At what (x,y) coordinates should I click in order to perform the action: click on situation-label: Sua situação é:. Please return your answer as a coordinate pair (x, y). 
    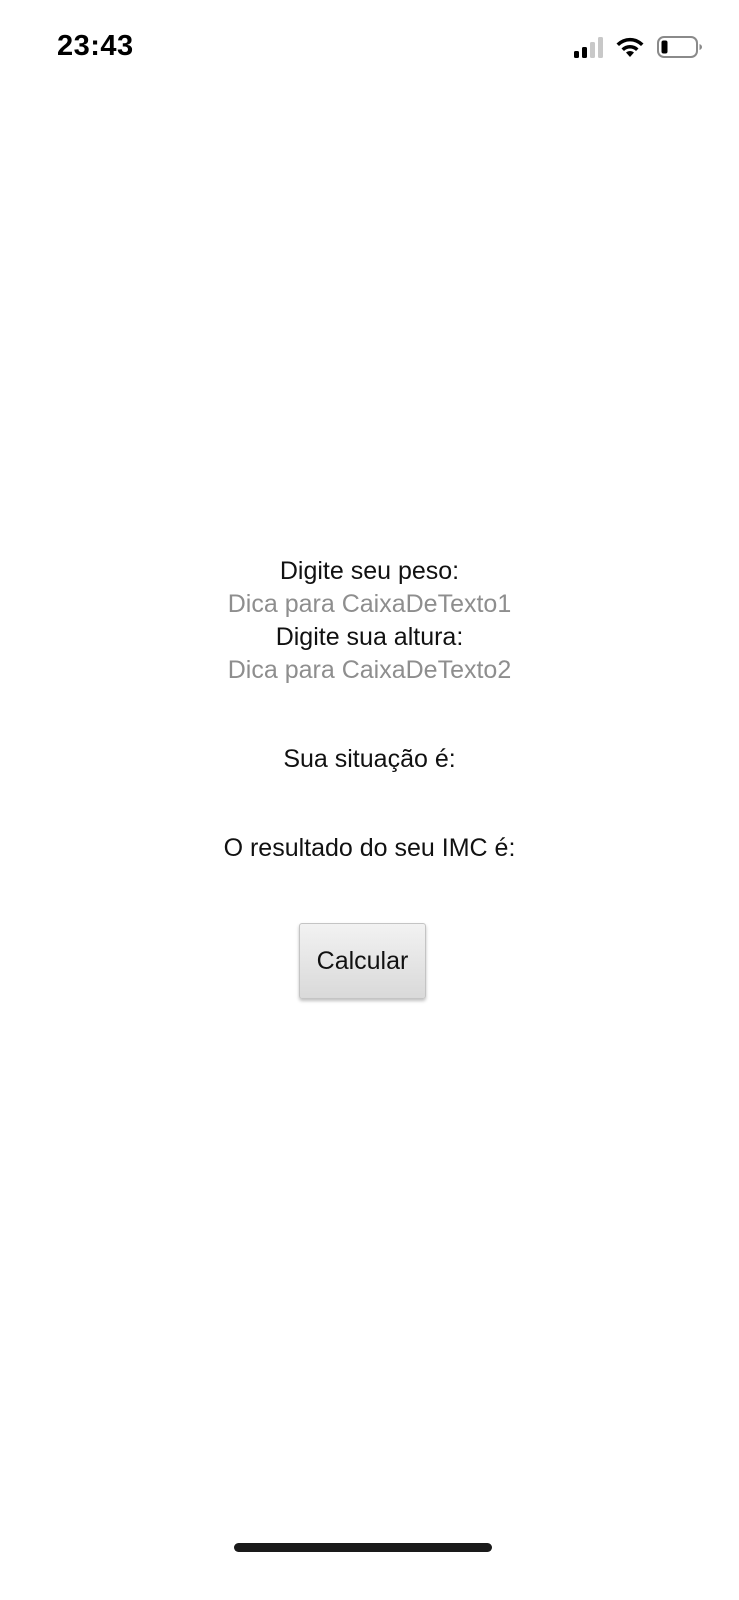
    Looking at the image, I should click on (369, 759).